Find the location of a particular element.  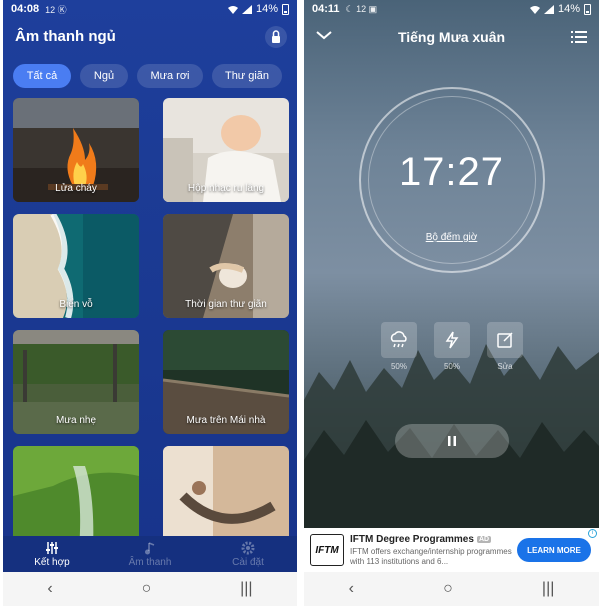

lock-button is located at coordinates (276, 37).